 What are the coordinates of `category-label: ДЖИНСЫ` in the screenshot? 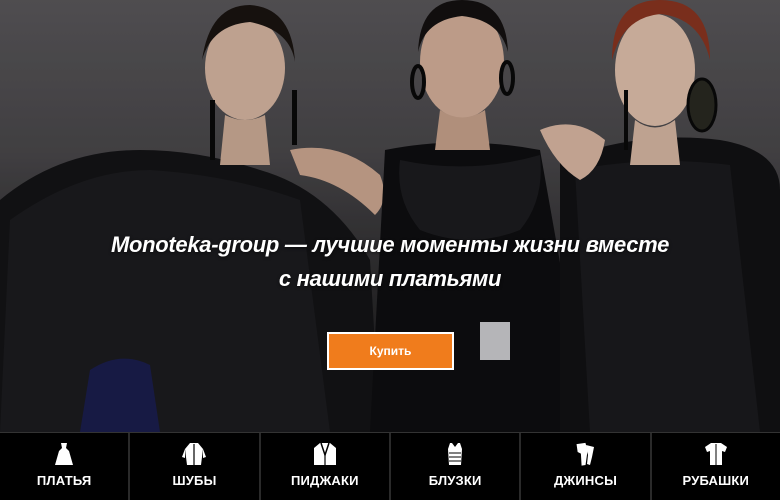 It's located at (585, 480).